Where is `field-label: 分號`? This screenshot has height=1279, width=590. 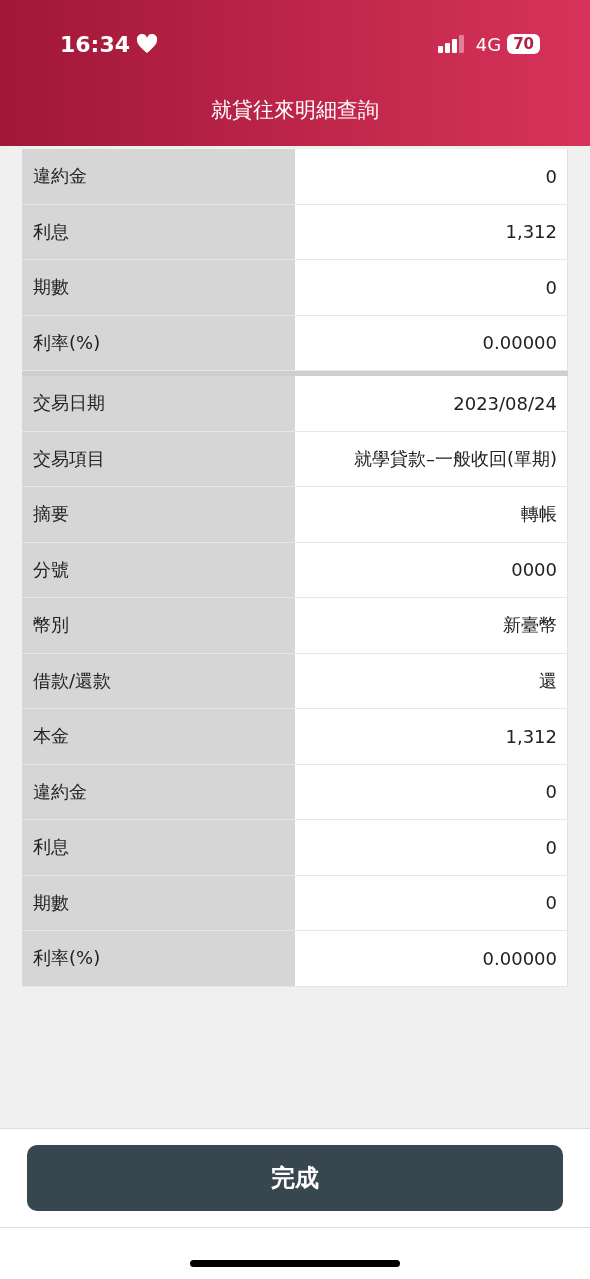 field-label: 分號 is located at coordinates (158, 569).